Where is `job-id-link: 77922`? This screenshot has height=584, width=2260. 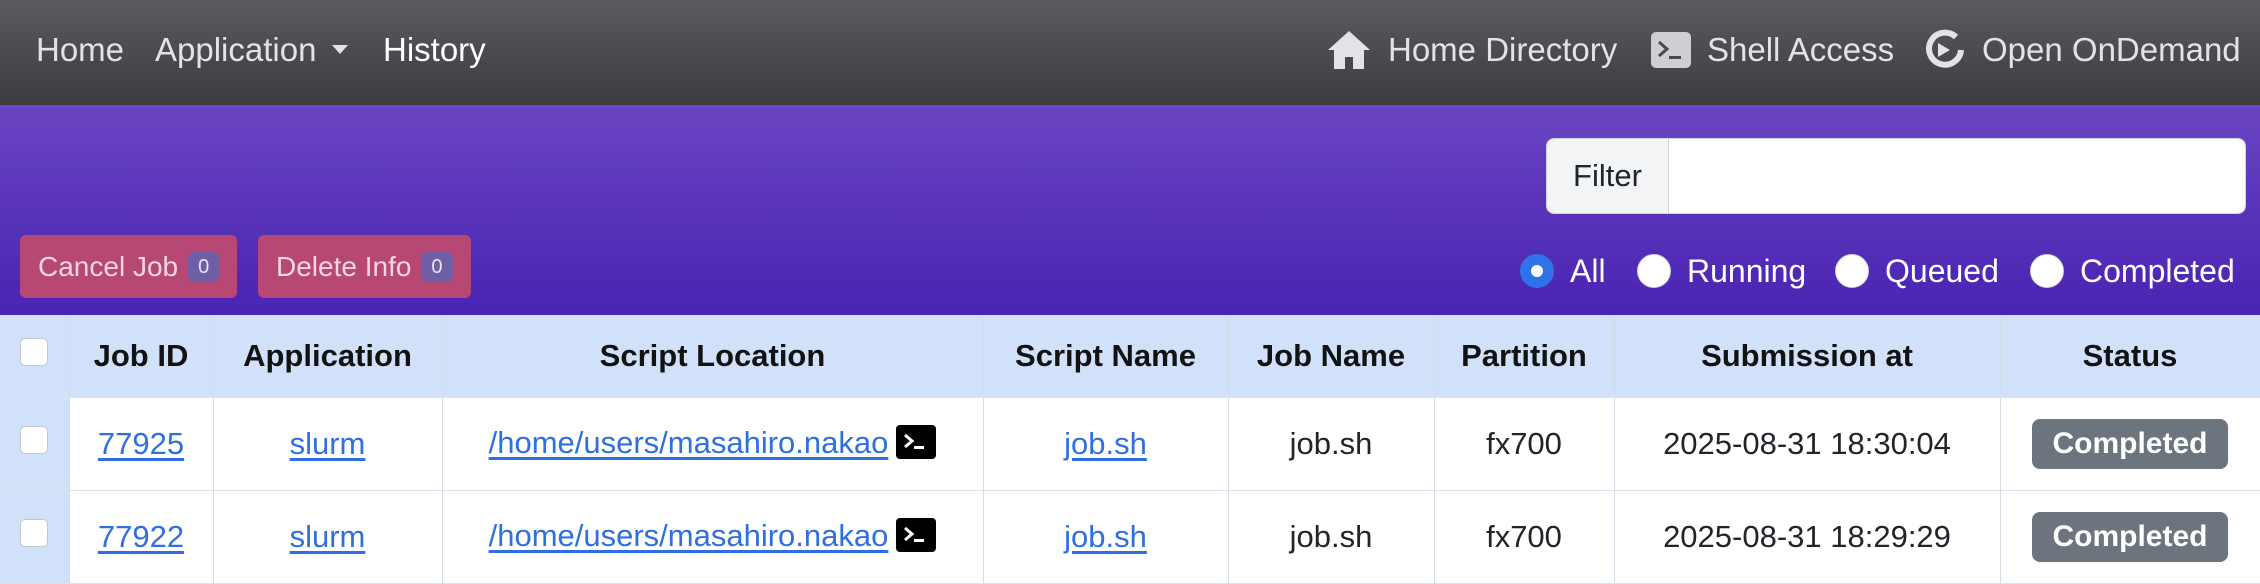
job-id-link: 77922 is located at coordinates (141, 536).